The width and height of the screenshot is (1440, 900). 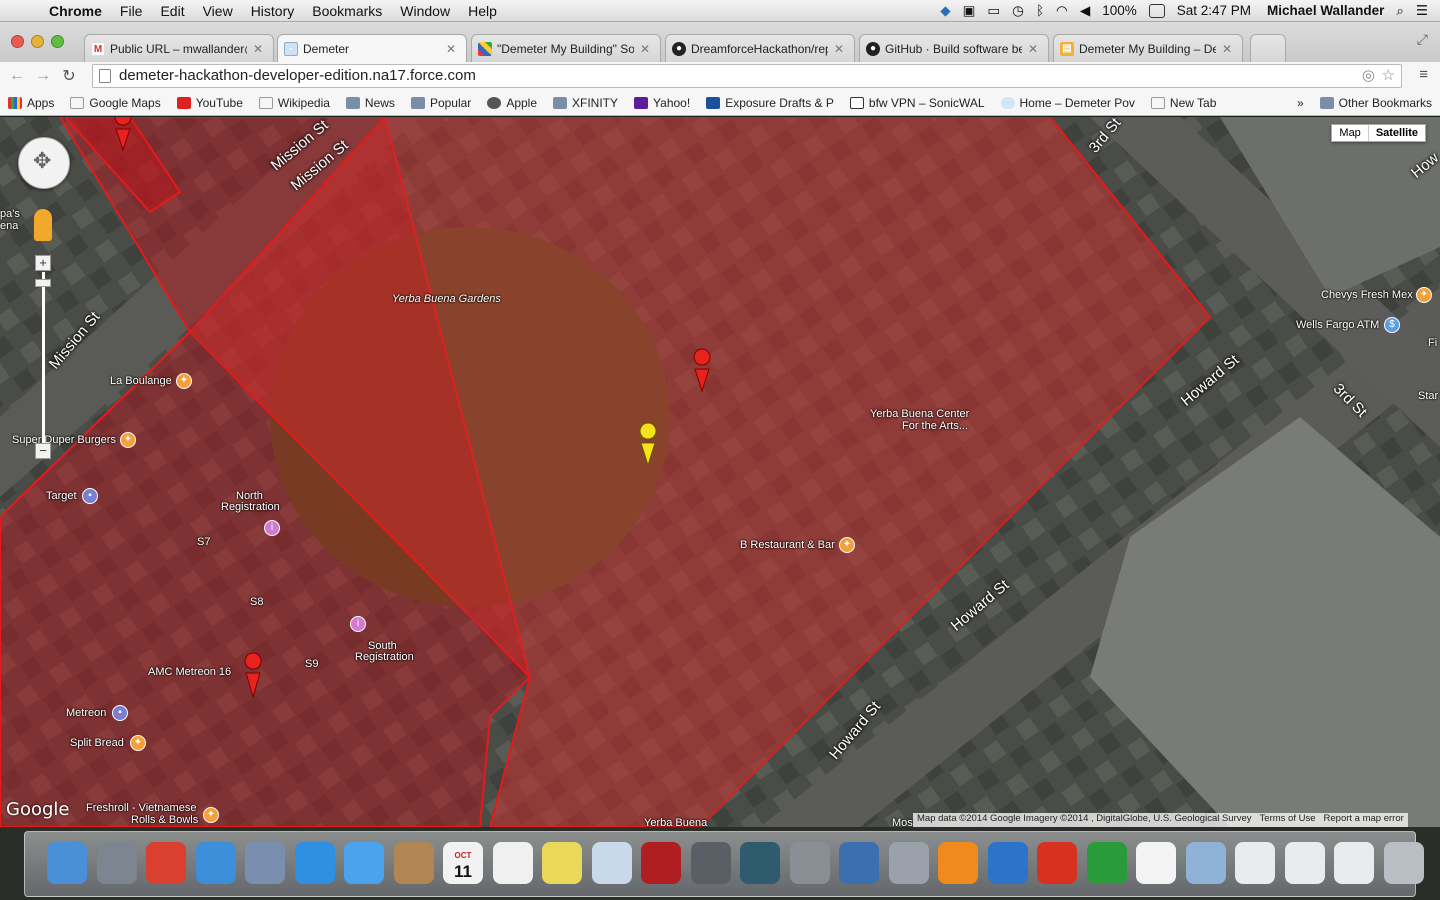 I want to click on battery-percent: 100%, so click(x=1119, y=10).